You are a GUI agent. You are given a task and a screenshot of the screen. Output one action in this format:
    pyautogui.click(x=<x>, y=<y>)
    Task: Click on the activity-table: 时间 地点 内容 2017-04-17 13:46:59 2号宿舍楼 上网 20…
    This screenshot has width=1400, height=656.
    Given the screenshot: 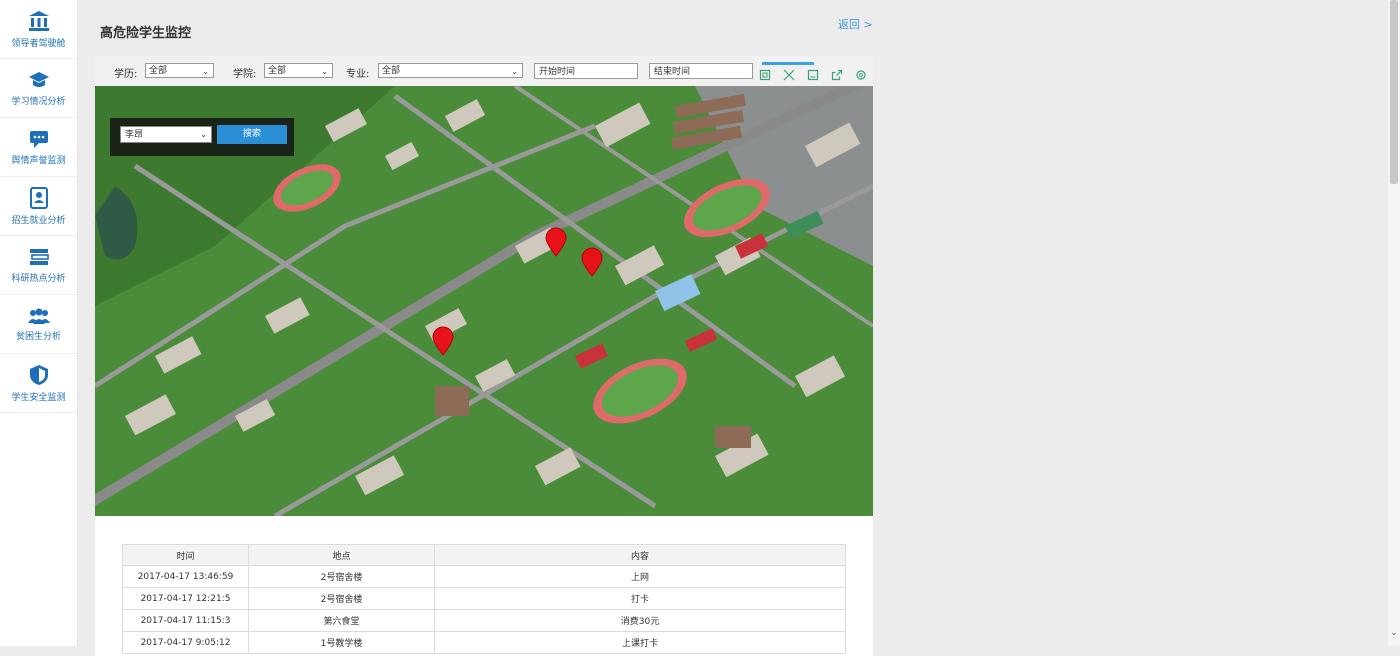 What is the action you would take?
    pyautogui.click(x=484, y=599)
    